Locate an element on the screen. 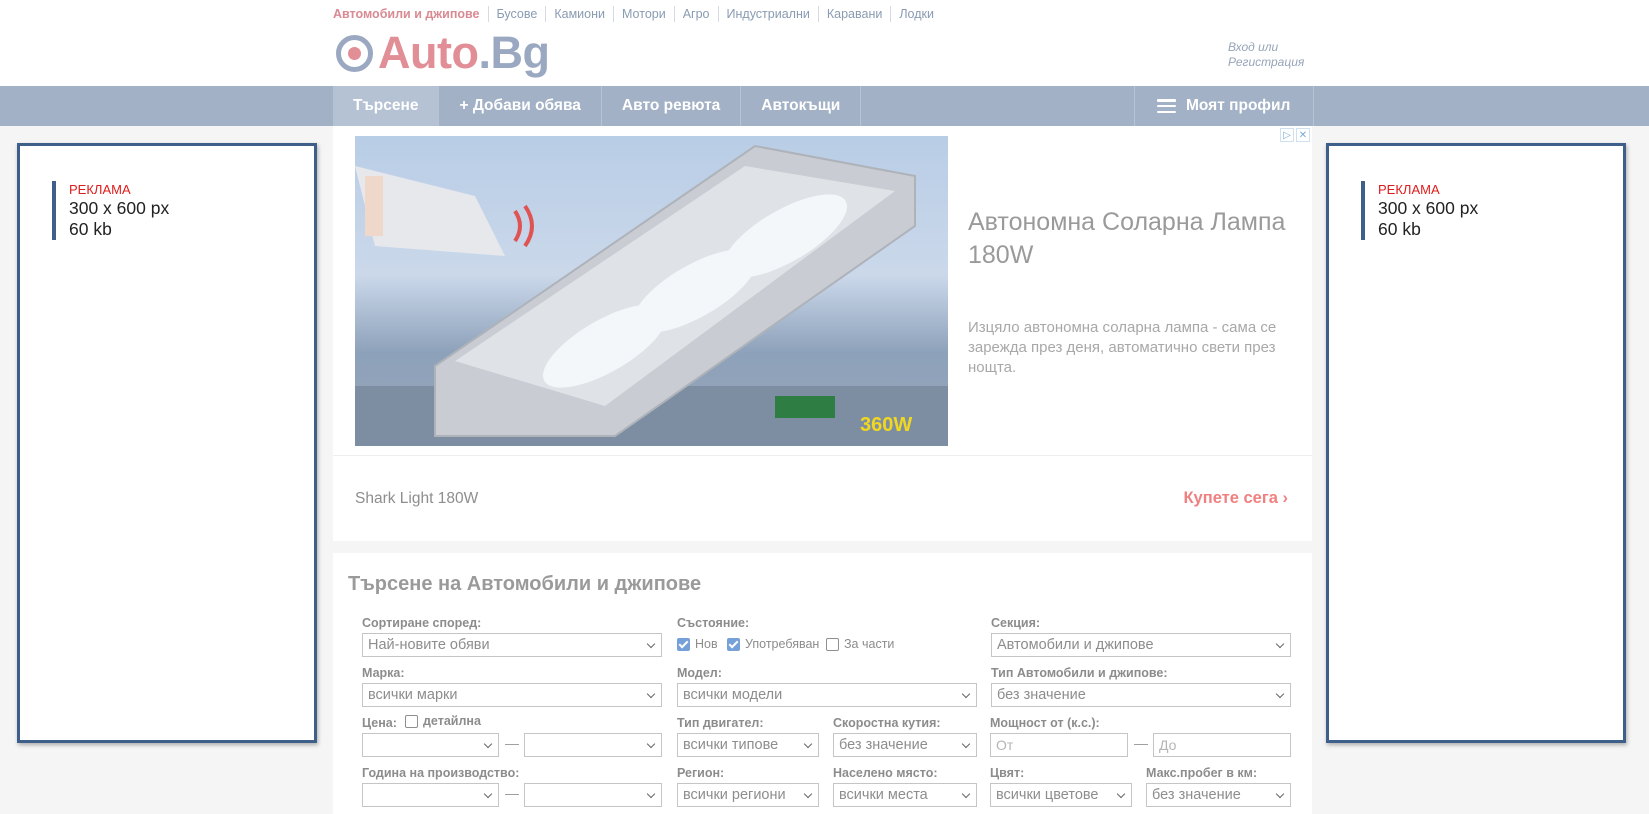 The width and height of the screenshot is (1649, 814). promo-buy-button: Купете сега › is located at coordinates (1235, 498).